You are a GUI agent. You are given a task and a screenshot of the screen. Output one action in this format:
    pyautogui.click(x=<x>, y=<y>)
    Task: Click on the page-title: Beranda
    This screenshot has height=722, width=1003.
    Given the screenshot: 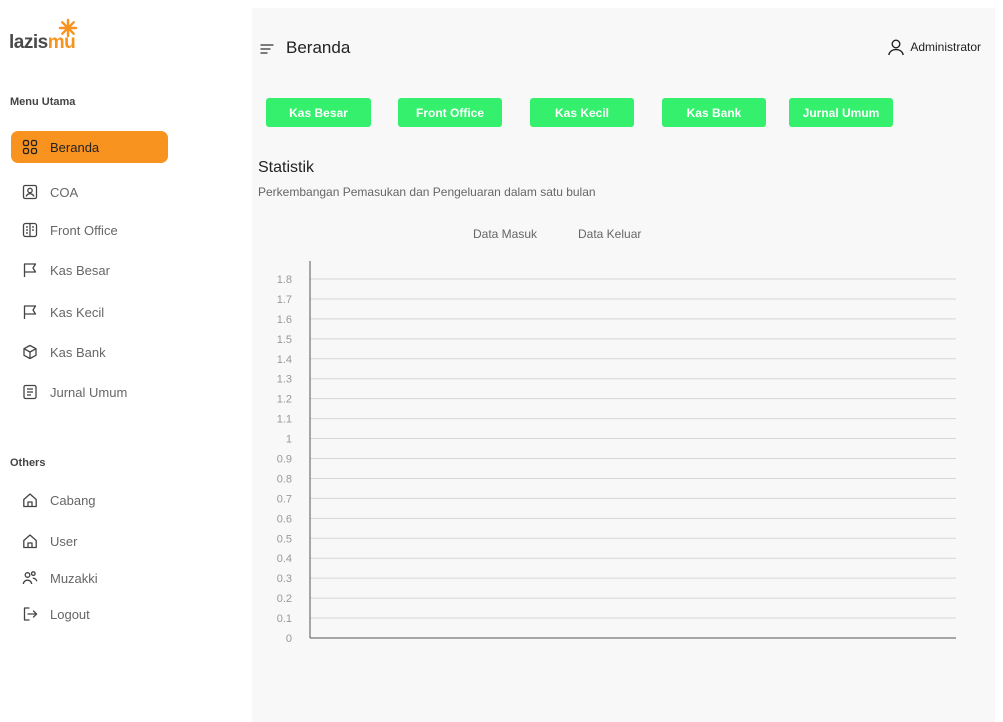 What is the action you would take?
    pyautogui.click(x=318, y=47)
    